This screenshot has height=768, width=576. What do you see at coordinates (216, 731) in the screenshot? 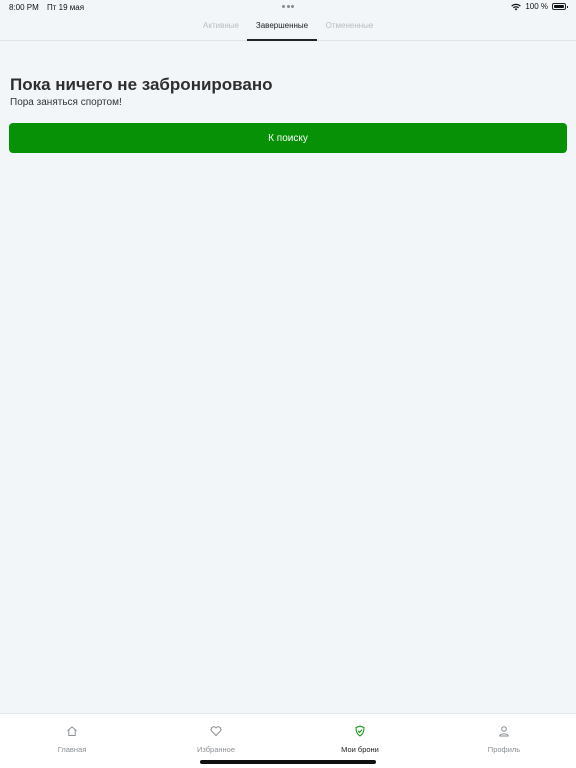
I see `heart-icon` at bounding box center [216, 731].